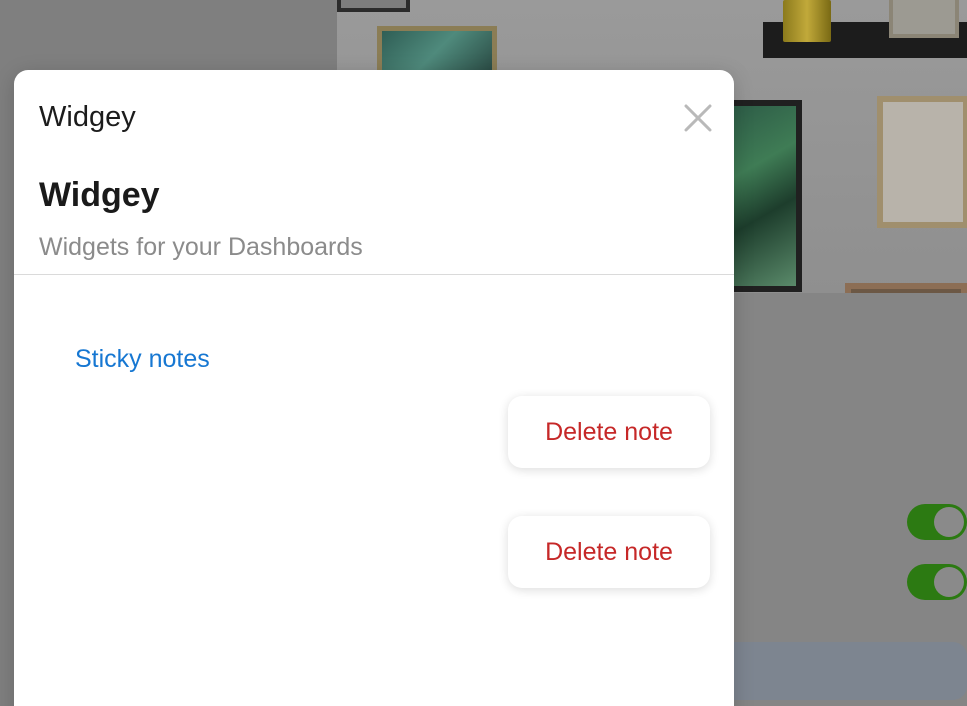  I want to click on close-icon, so click(698, 118).